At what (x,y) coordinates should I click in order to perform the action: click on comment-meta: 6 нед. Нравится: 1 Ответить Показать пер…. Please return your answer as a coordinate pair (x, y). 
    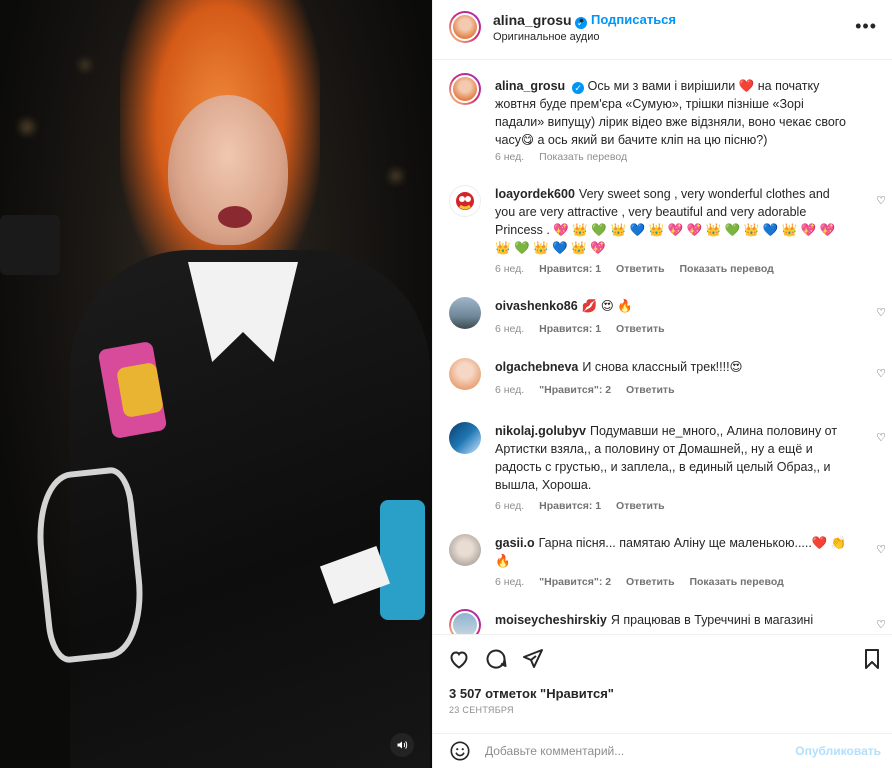
    Looking at the image, I should click on (640, 269).